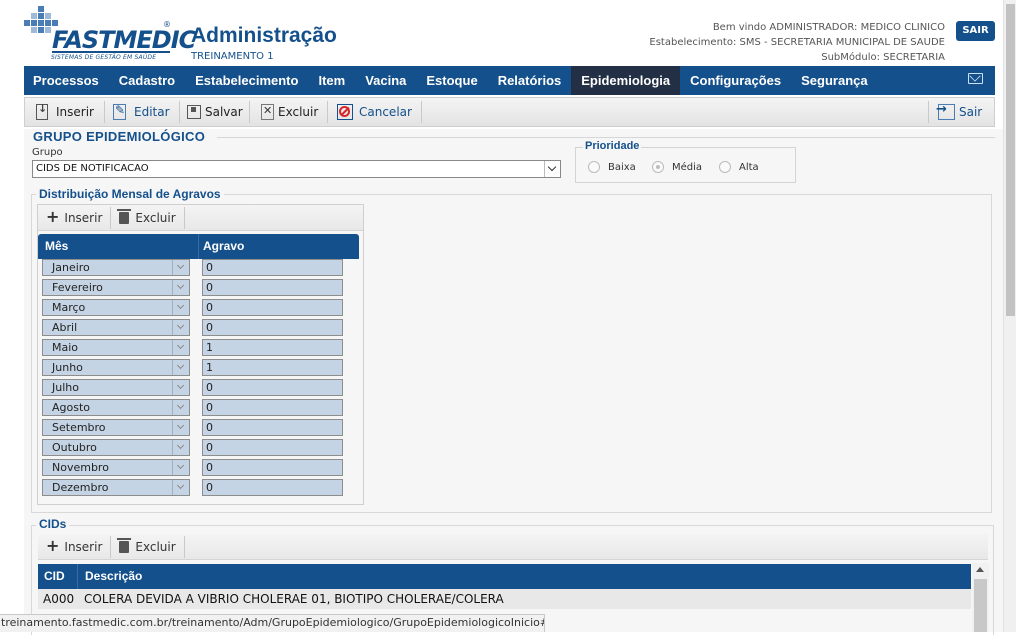  Describe the element at coordinates (451, 80) in the screenshot. I see `menu-estoque: Estoque` at that location.